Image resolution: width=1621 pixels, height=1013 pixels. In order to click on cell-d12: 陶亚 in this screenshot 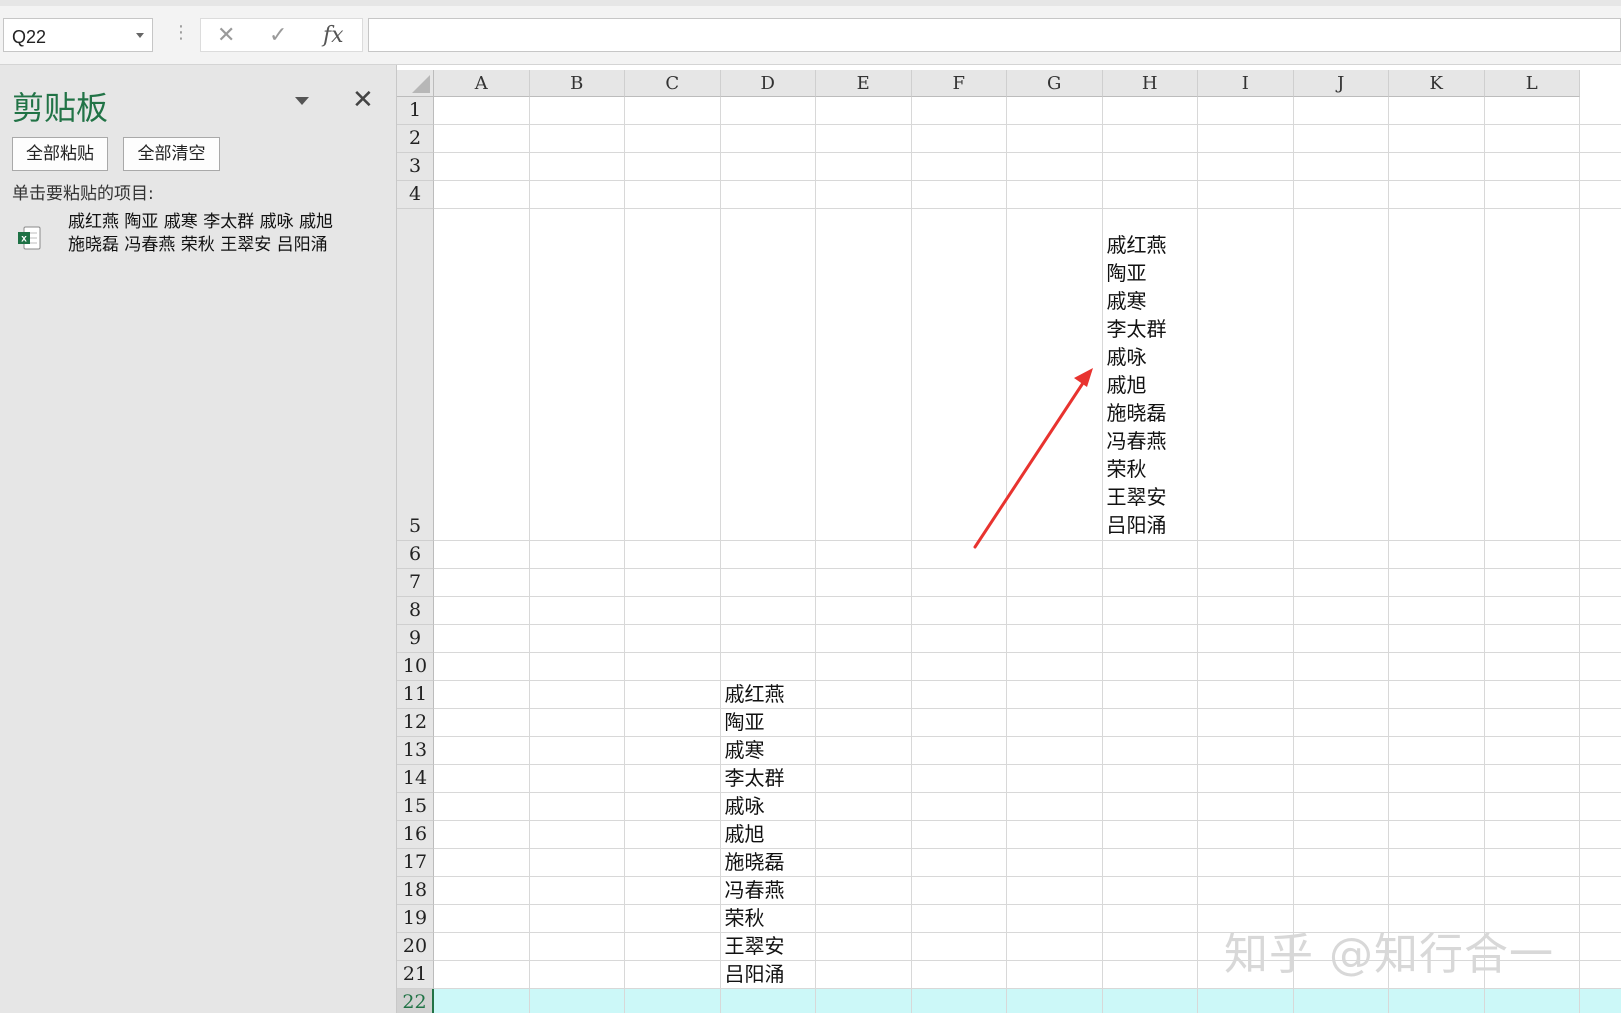, I will do `click(745, 722)`.